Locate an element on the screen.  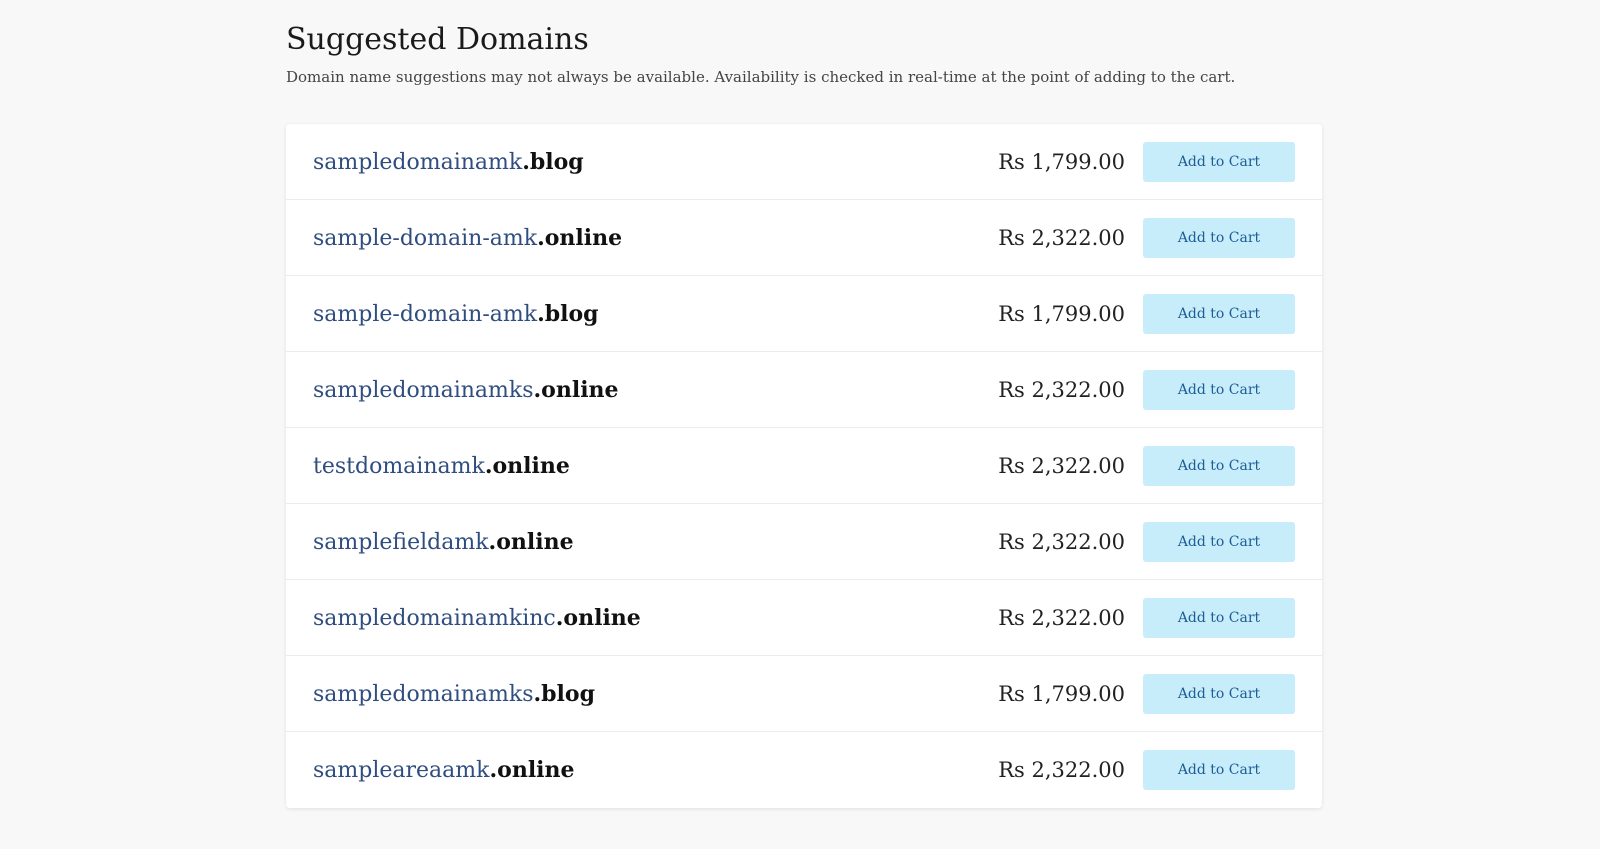
domain-name: testdomainamk.online is located at coordinates (655, 466).